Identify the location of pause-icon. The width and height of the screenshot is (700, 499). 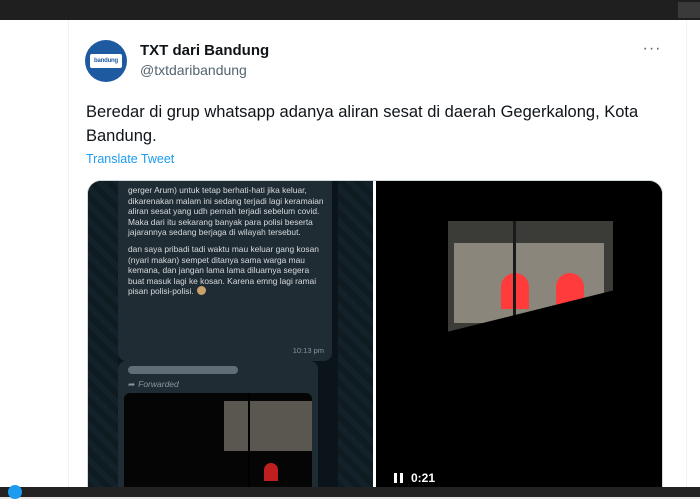
(398, 477).